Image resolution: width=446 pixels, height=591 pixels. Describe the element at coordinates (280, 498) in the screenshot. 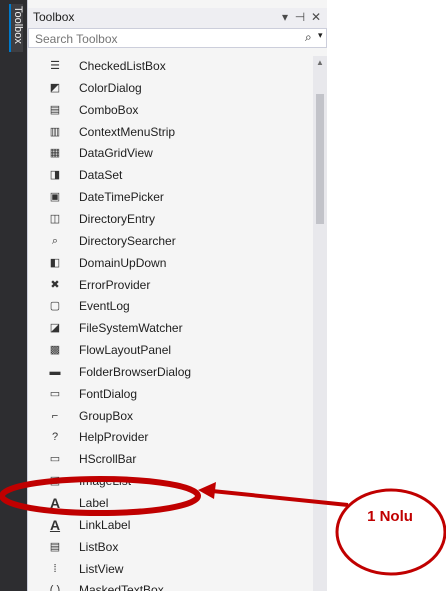

I see `annotation-arrow-line` at that location.